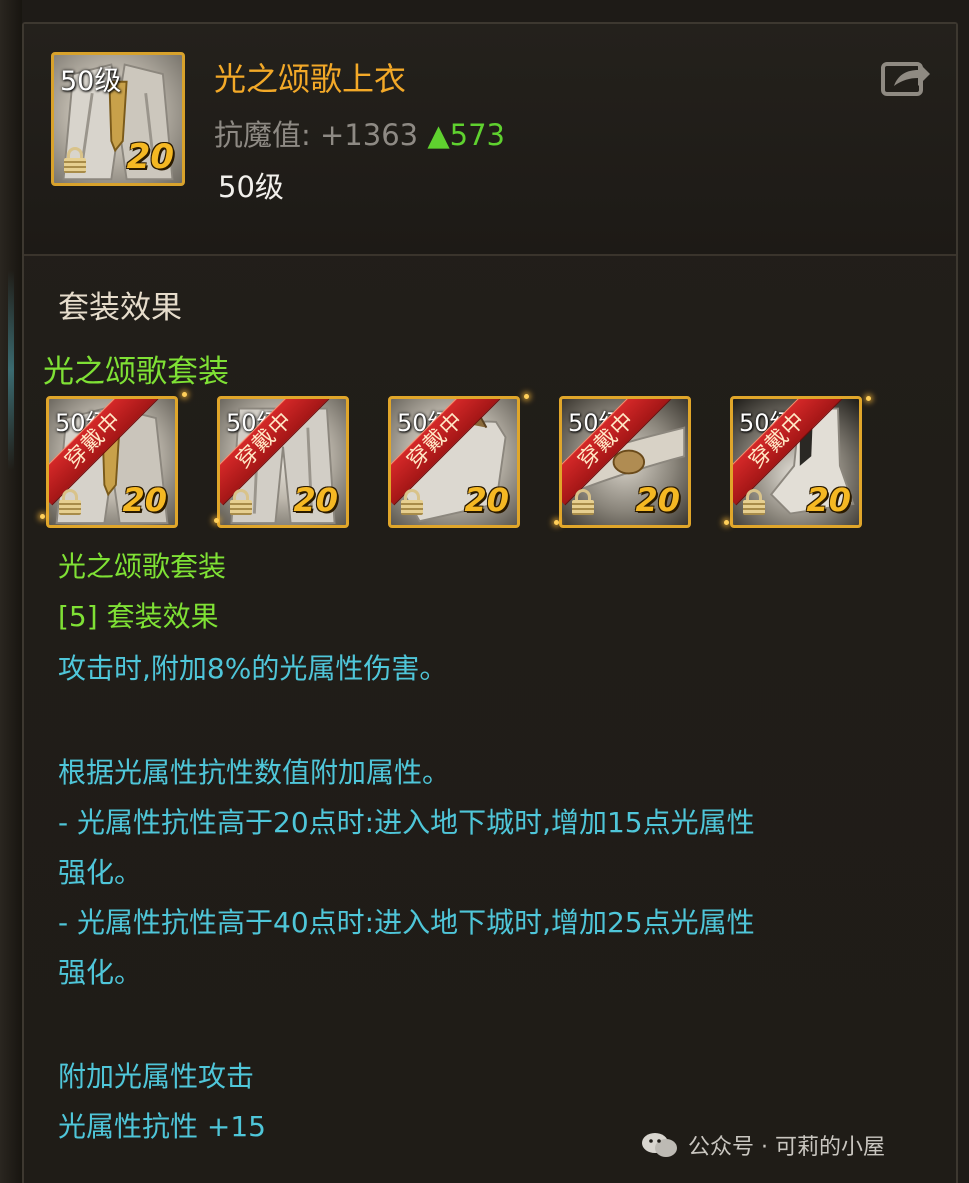 The image size is (969, 1183). I want to click on background-glow, so click(11, 370).